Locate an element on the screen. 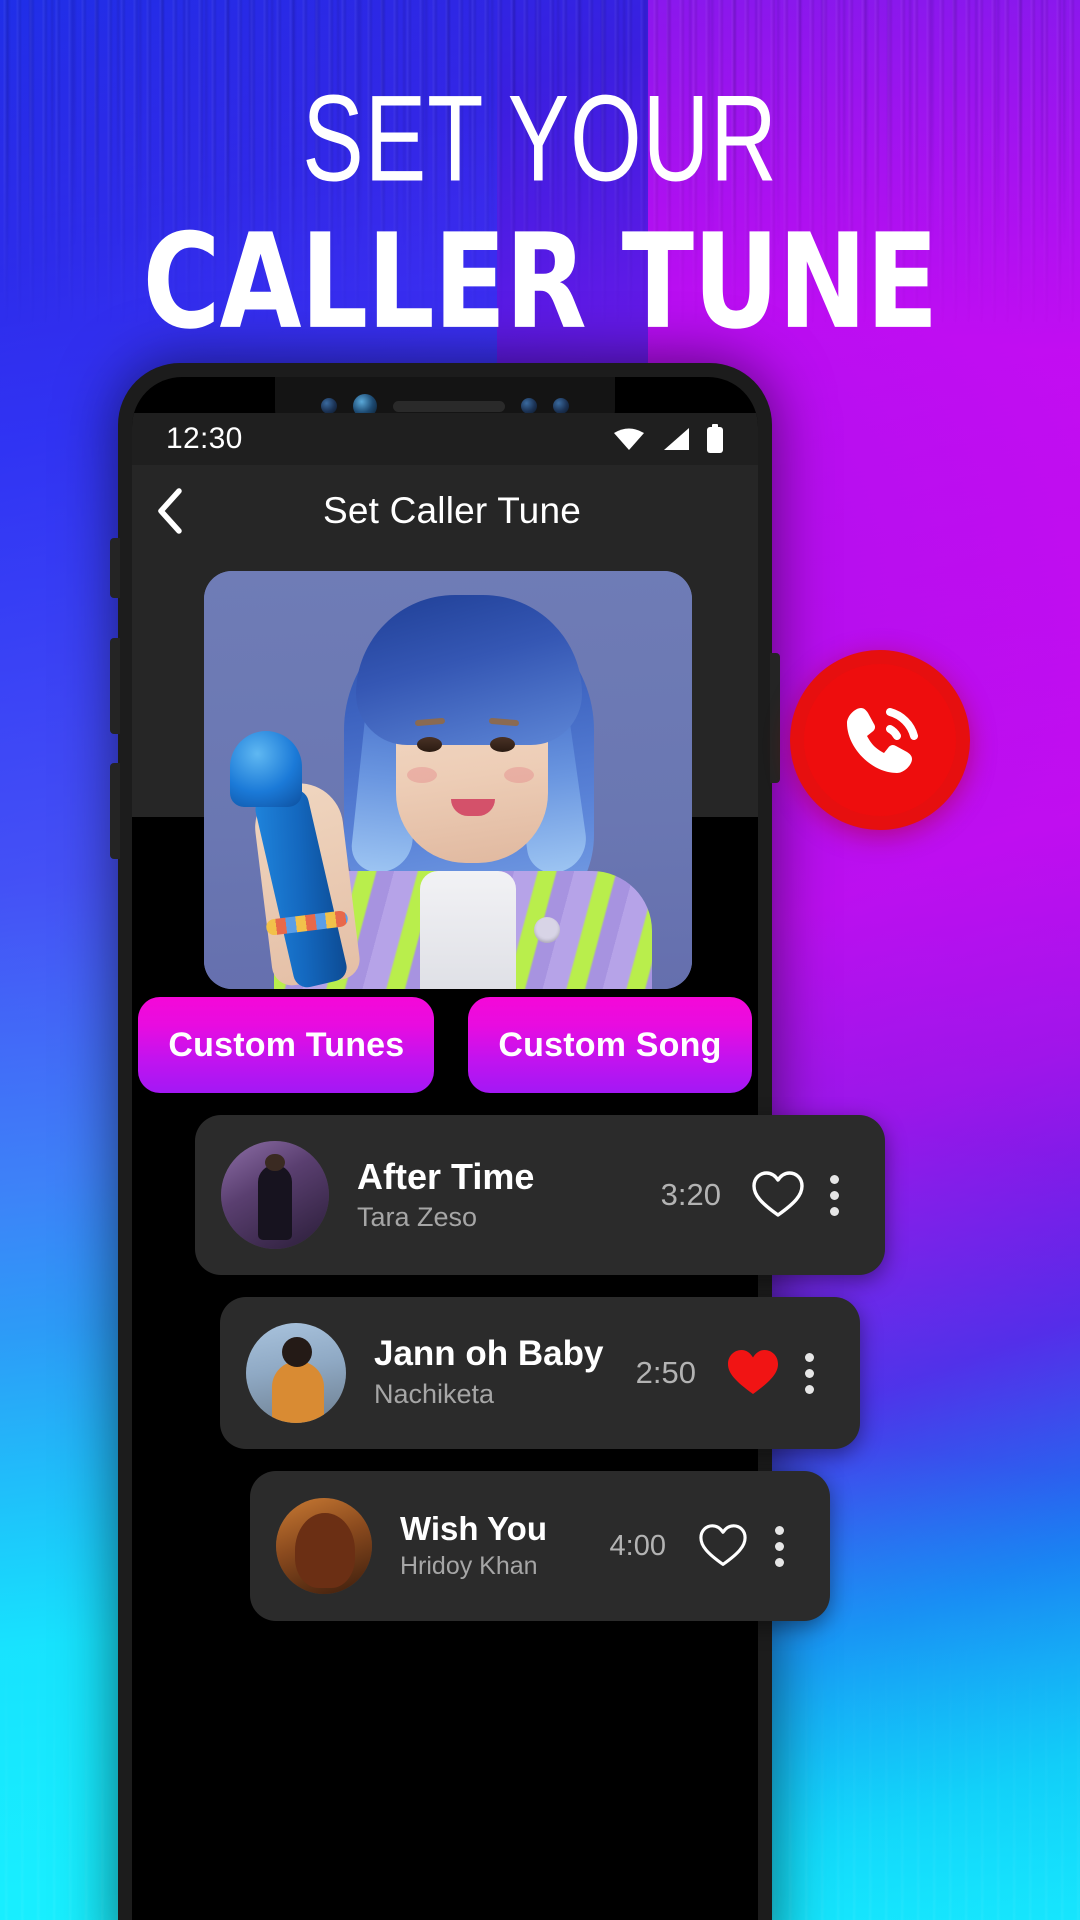  song-duration: 4:00 is located at coordinates (637, 1545).